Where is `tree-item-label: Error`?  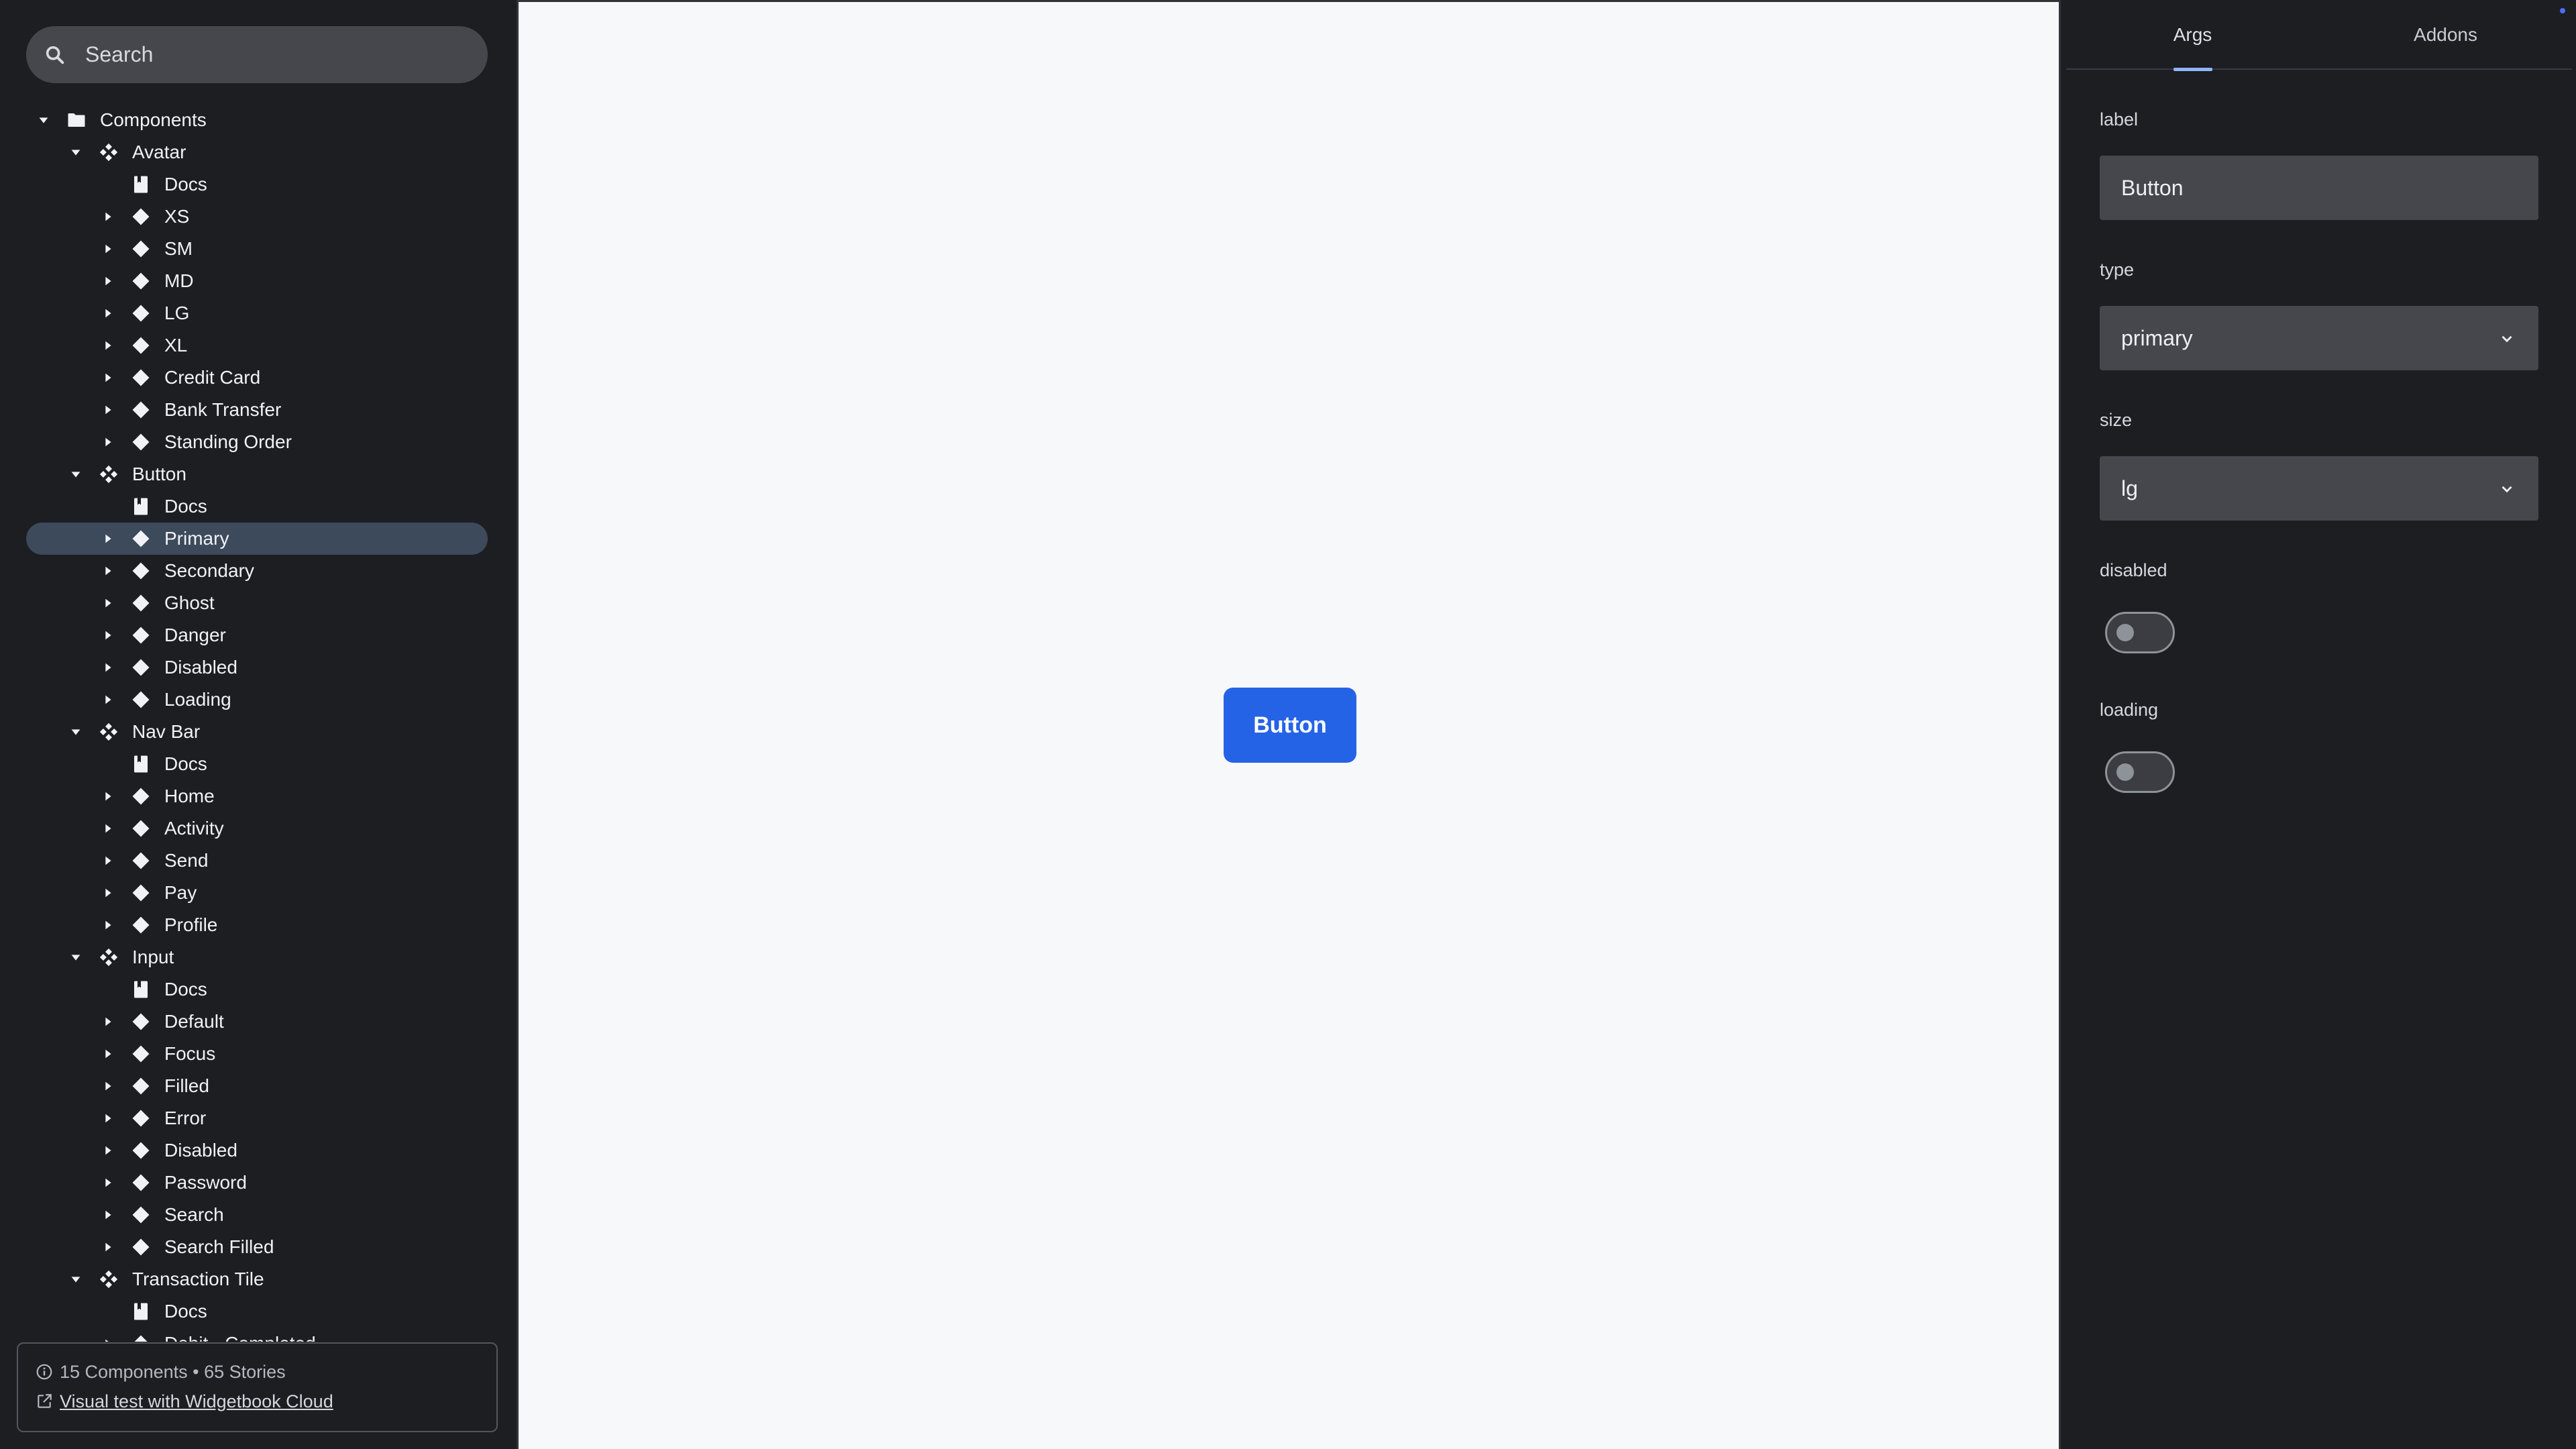 tree-item-label: Error is located at coordinates (185, 1118).